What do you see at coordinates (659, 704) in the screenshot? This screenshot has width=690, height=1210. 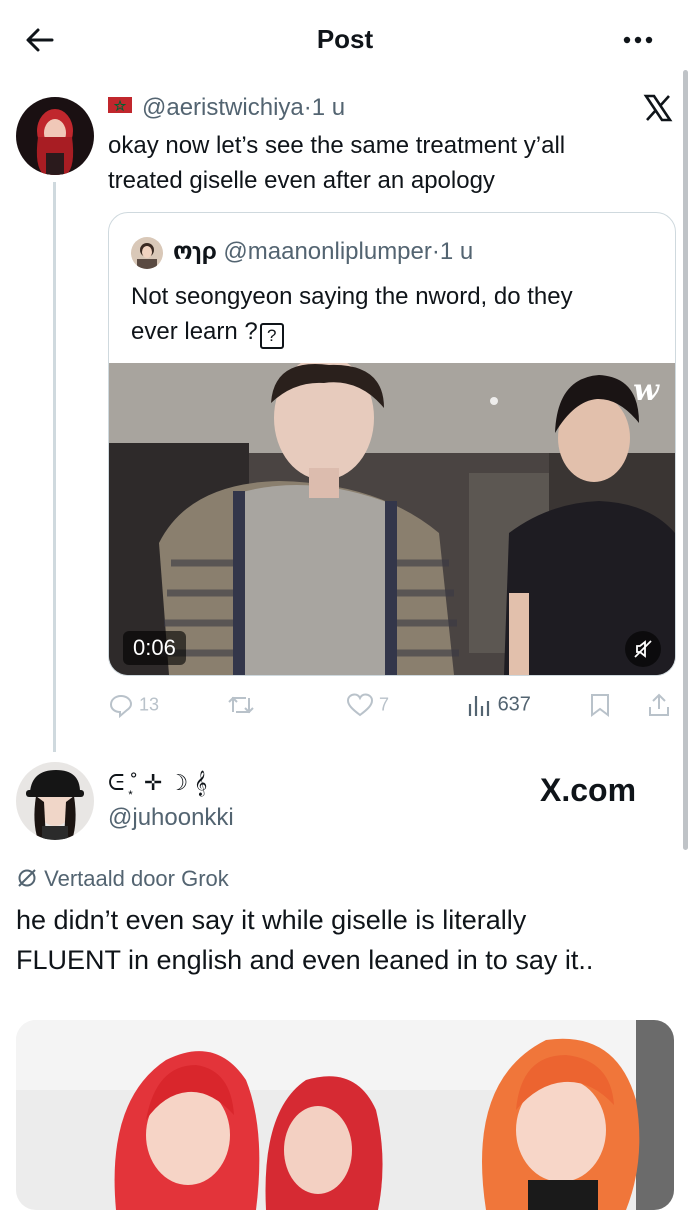 I see `share-icon` at bounding box center [659, 704].